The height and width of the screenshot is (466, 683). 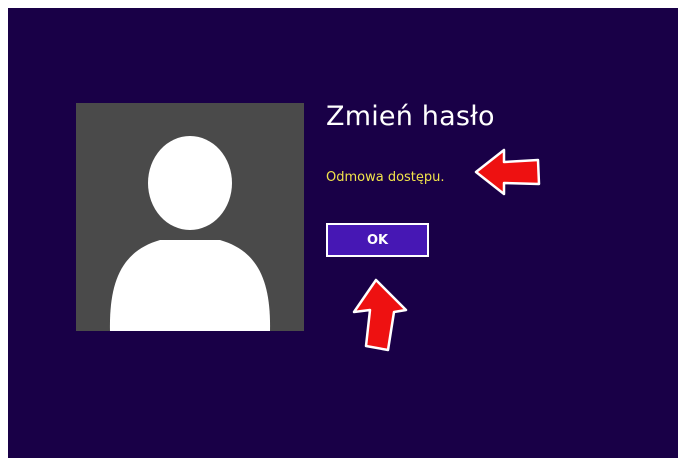 What do you see at coordinates (377, 240) in the screenshot?
I see `ok-button: OK` at bounding box center [377, 240].